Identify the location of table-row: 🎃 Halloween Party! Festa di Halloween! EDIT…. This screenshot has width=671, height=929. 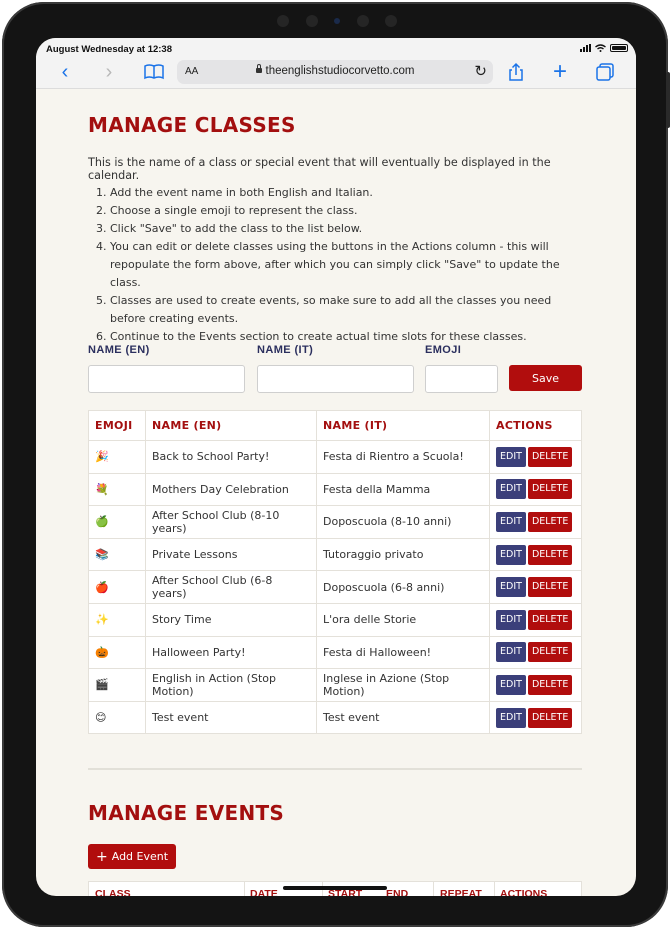
(335, 652).